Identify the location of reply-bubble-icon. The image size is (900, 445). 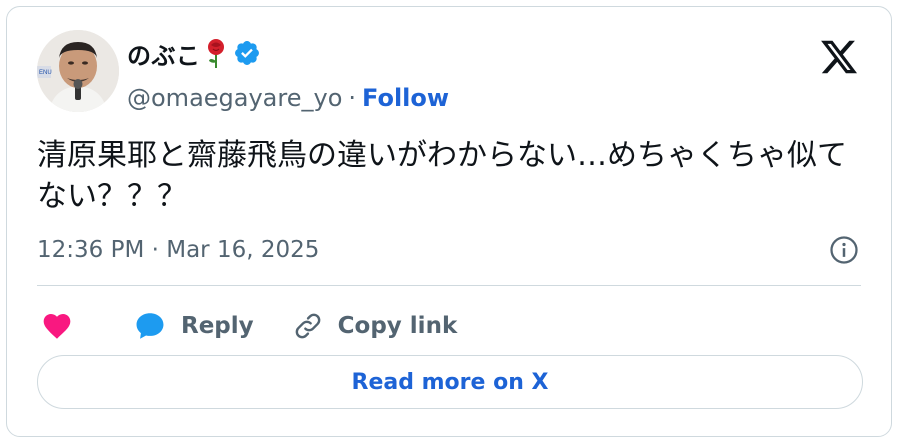
(150, 326).